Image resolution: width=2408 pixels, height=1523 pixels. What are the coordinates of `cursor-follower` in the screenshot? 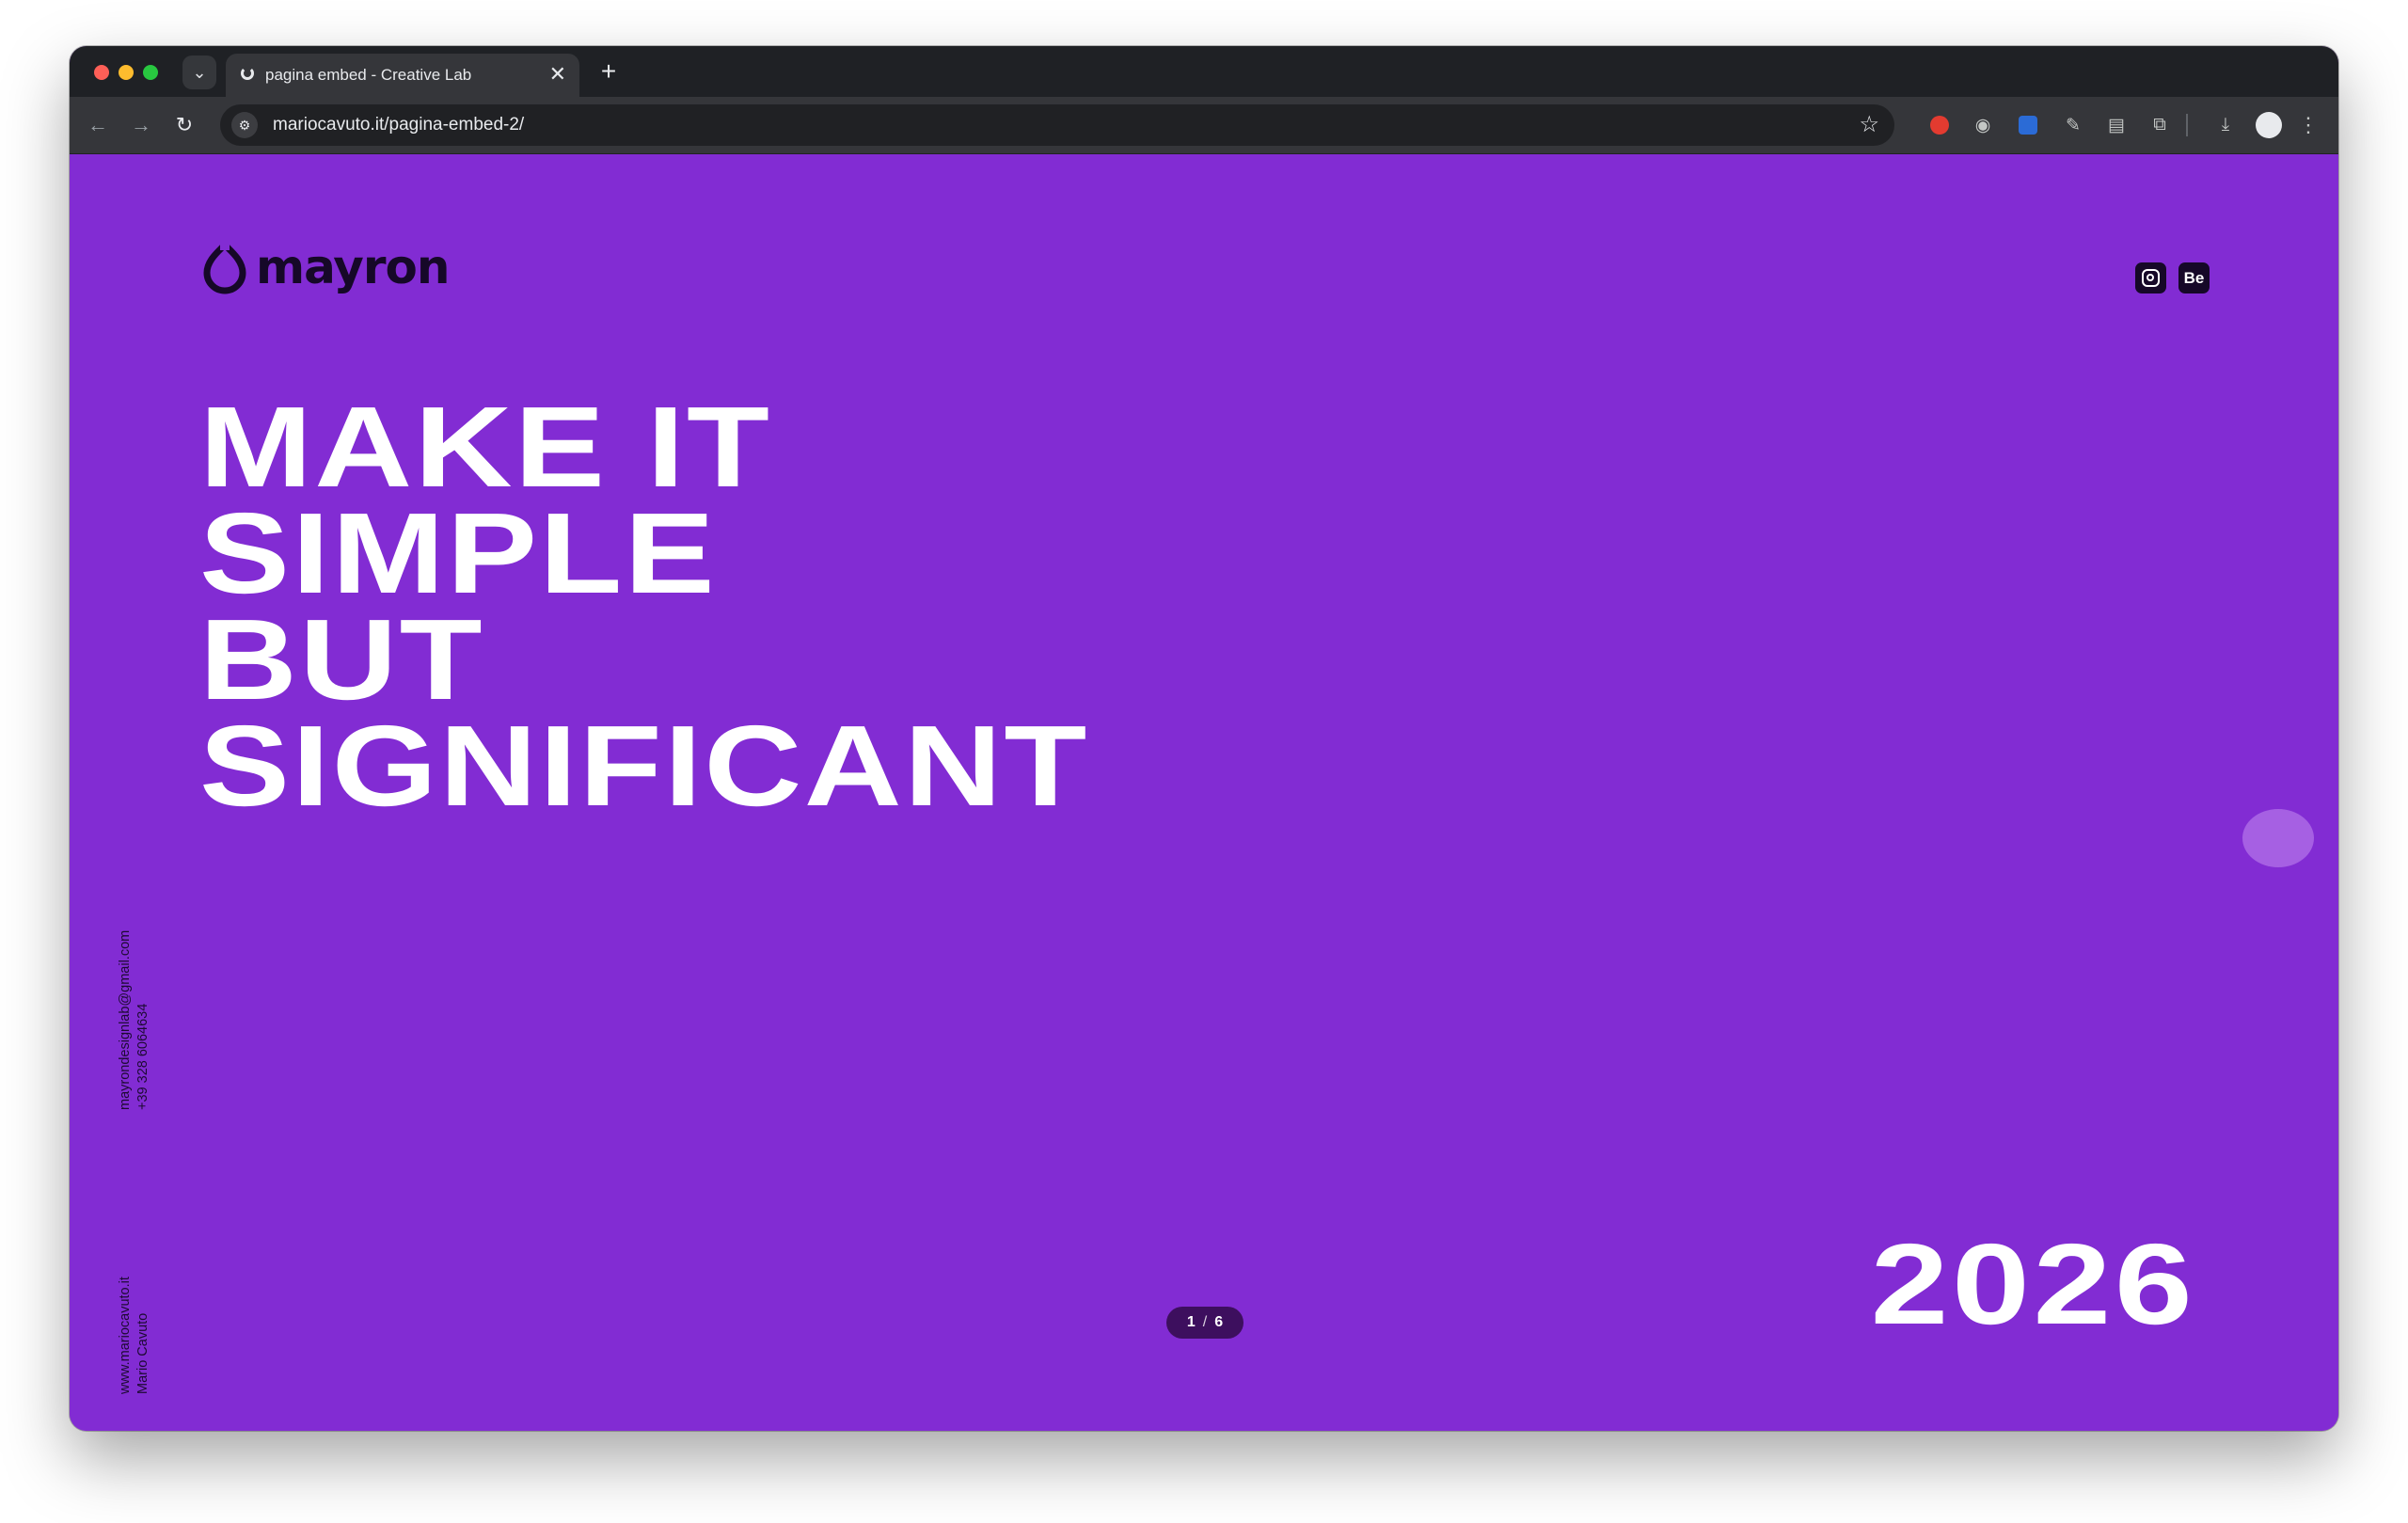 It's located at (2278, 838).